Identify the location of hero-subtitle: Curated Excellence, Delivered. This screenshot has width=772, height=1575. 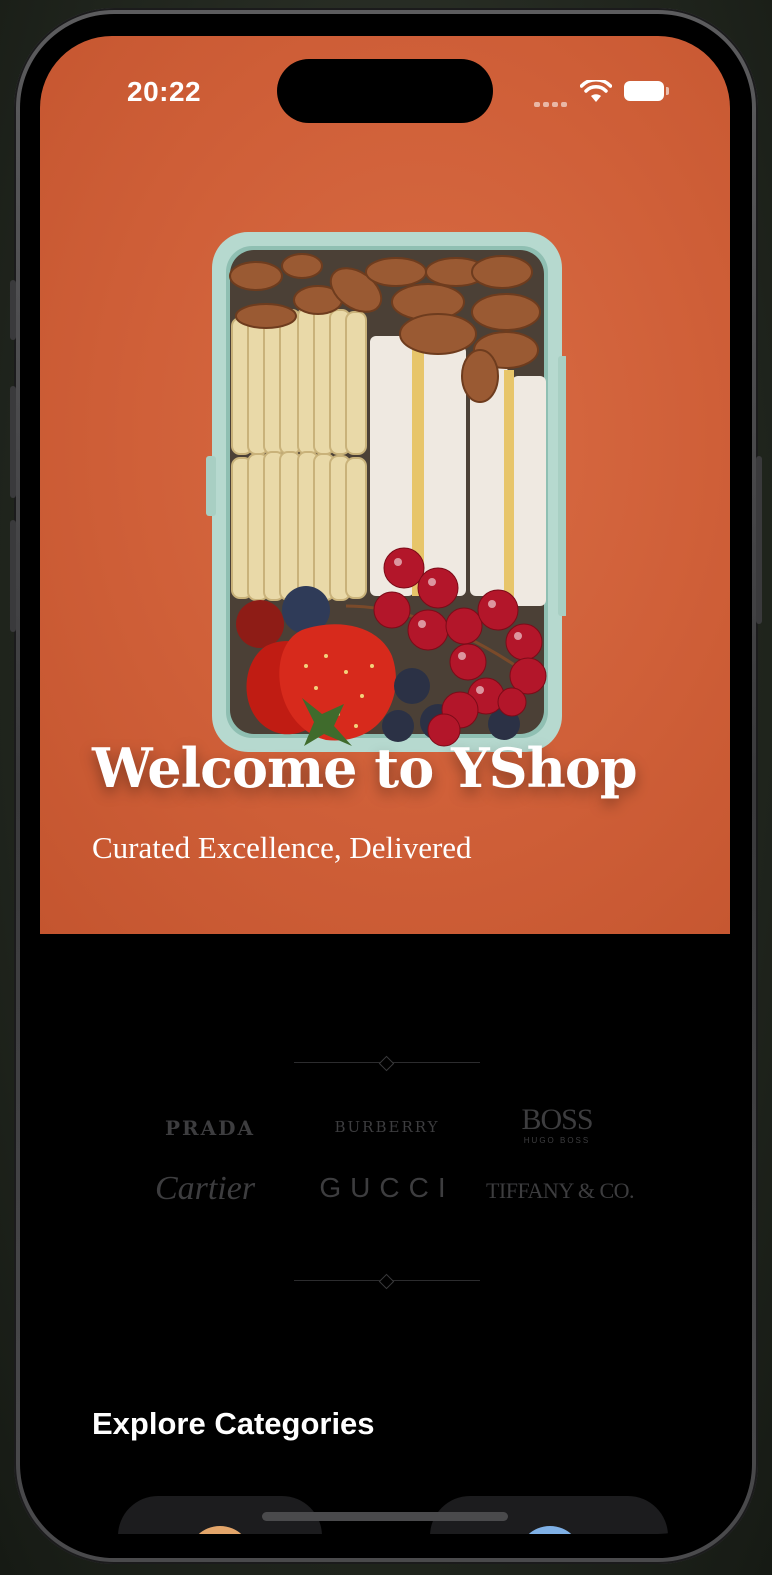
(282, 847).